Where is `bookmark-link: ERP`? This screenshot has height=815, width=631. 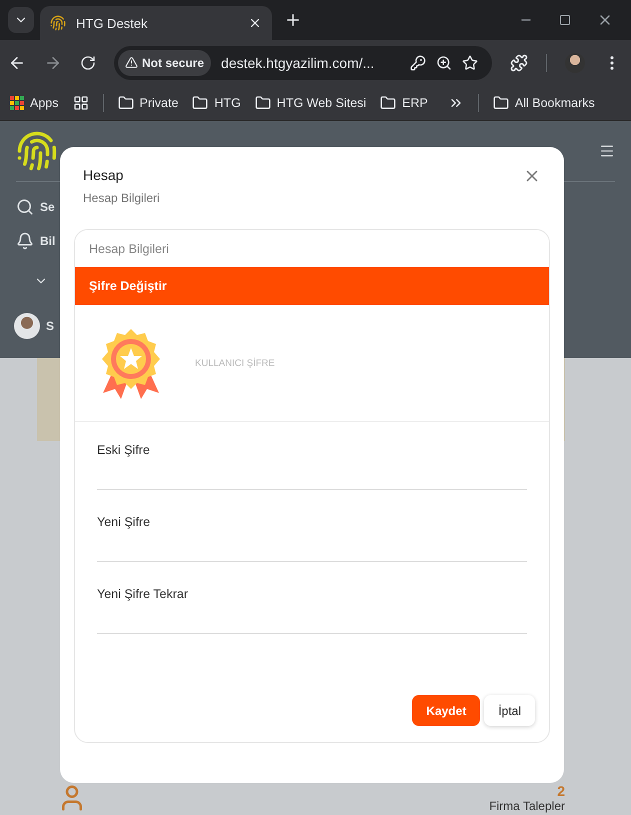 bookmark-link: ERP is located at coordinates (404, 102).